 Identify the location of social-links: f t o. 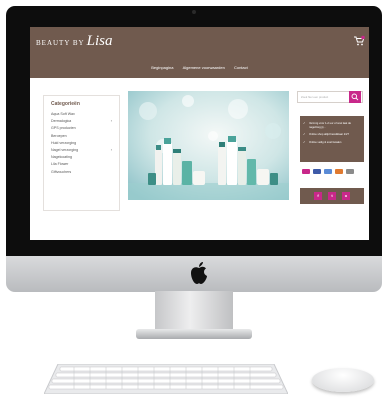
(332, 196).